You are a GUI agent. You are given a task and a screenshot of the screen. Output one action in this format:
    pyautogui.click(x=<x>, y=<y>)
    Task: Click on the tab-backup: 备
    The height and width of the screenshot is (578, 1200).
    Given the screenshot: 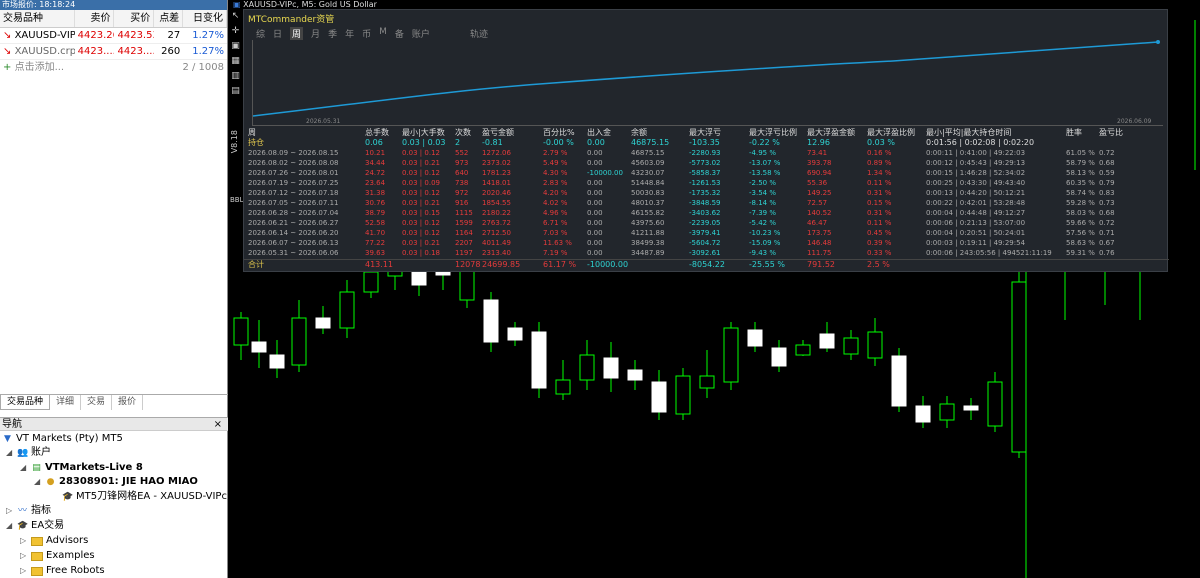 What is the action you would take?
    pyautogui.click(x=399, y=33)
    